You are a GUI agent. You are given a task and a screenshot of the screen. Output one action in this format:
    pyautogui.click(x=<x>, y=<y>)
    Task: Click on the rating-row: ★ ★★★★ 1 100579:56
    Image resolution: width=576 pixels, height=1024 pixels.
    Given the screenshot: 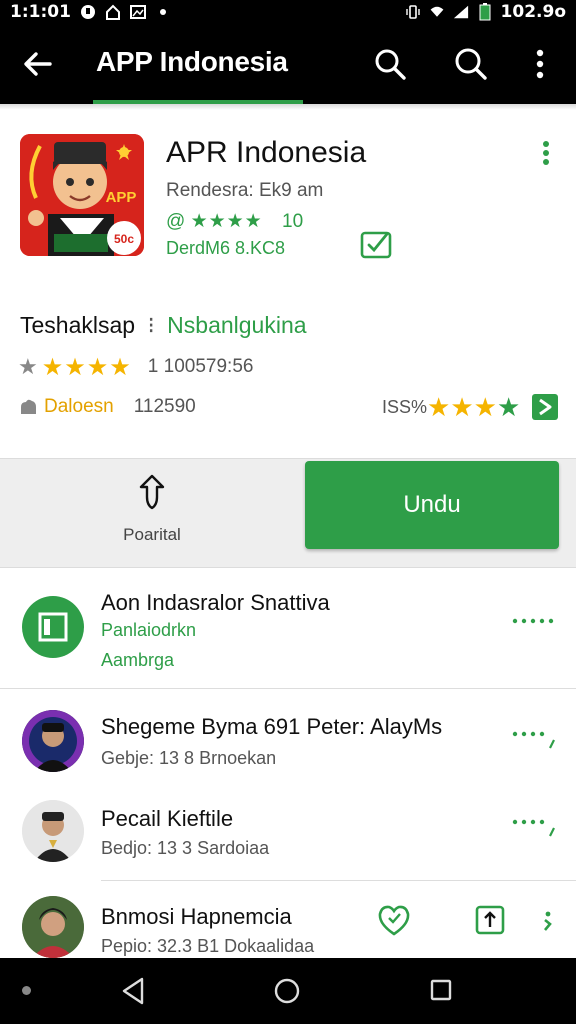 What is the action you would take?
    pyautogui.click(x=136, y=367)
    